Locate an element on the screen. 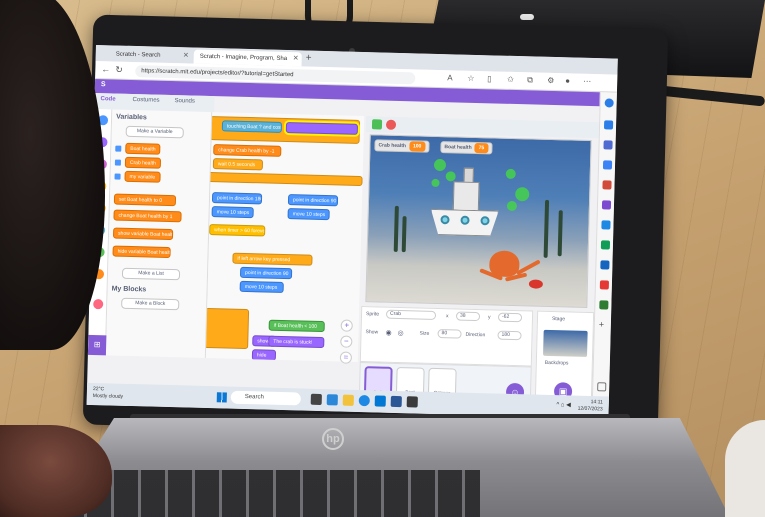 This screenshot has width=765, height=517. hide-variable-block: hide variable Boat health is located at coordinates (141, 252).